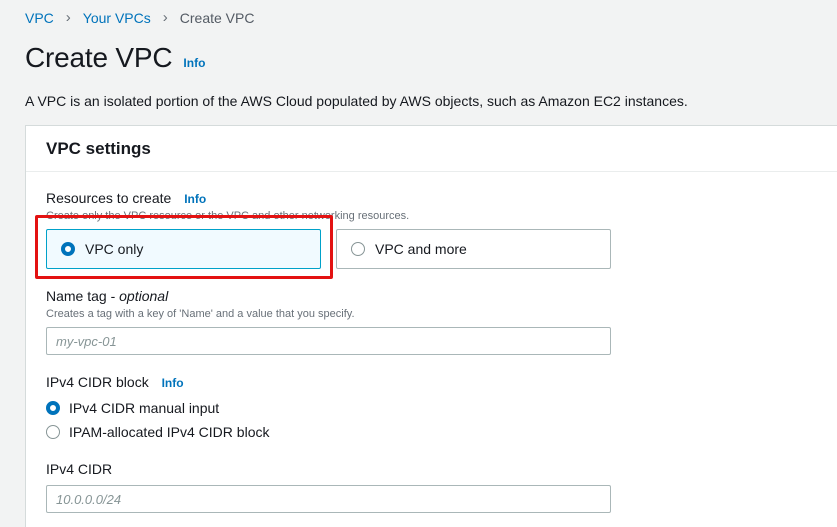 The width and height of the screenshot is (837, 527). Describe the element at coordinates (99, 57) in the screenshot. I see `page-title: Create VPC` at that location.